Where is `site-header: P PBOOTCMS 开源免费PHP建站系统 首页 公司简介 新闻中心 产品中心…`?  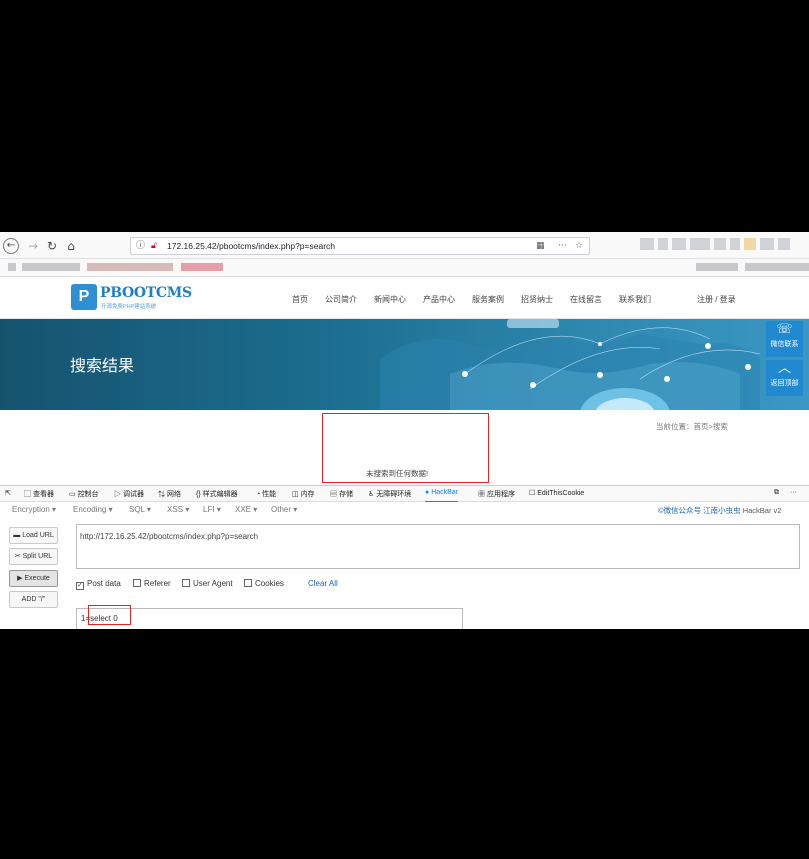 site-header: P PBOOTCMS 开源免费PHP建站系统 首页 公司简介 新闻中心 产品中心… is located at coordinates (404, 298).